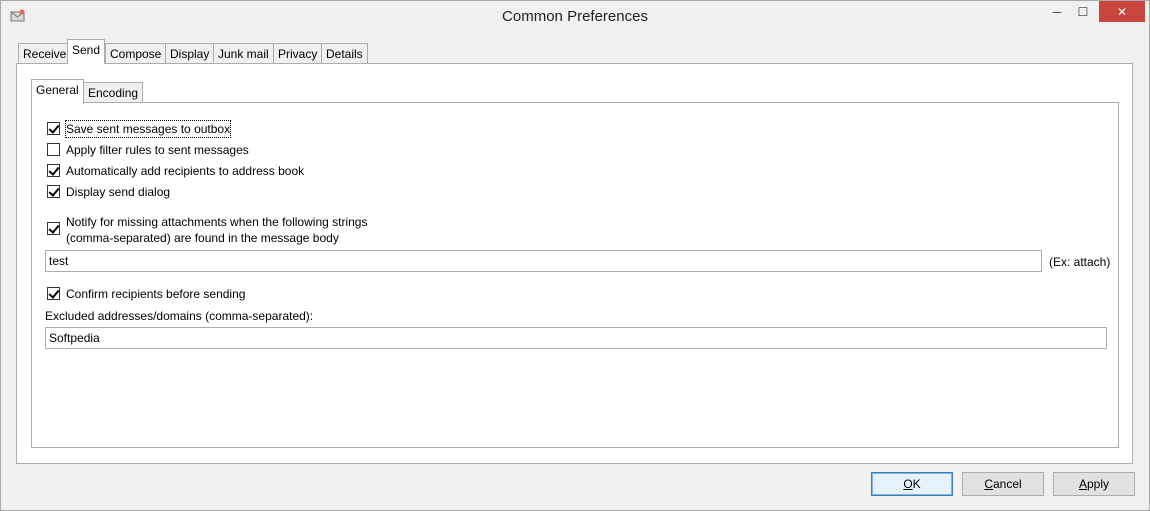 This screenshot has width=1150, height=511. What do you see at coordinates (53, 170) in the screenshot?
I see `auto-add-checkbox` at bounding box center [53, 170].